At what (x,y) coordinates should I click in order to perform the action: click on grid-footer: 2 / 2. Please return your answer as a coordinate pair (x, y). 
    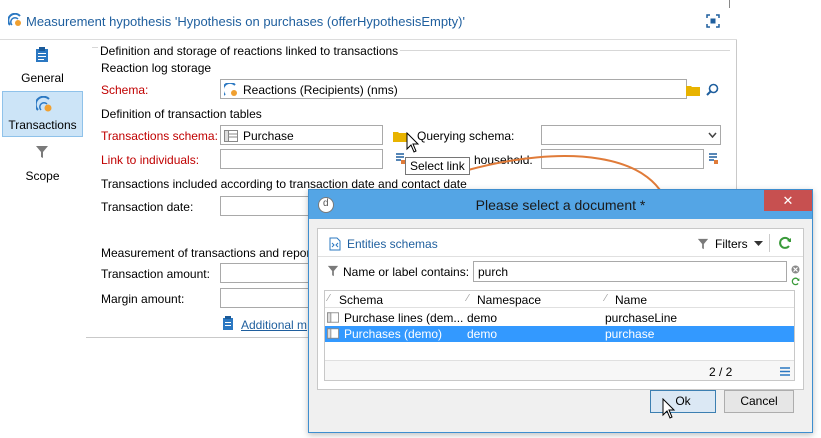
    Looking at the image, I should click on (559, 370).